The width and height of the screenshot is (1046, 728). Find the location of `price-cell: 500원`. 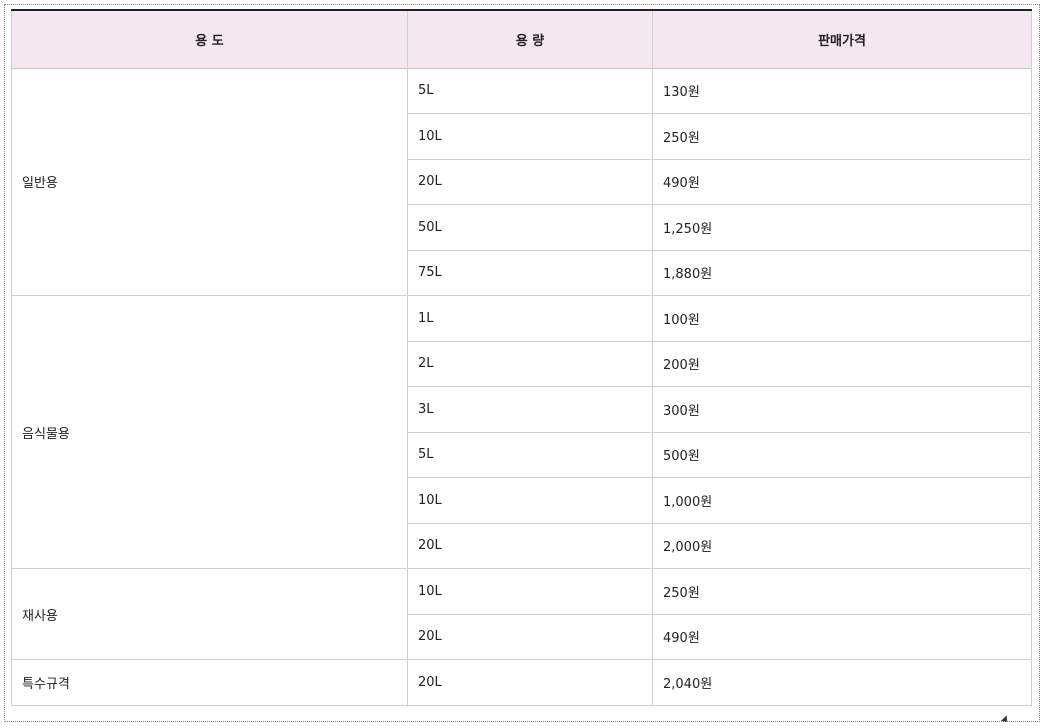

price-cell: 500원 is located at coordinates (842, 454).